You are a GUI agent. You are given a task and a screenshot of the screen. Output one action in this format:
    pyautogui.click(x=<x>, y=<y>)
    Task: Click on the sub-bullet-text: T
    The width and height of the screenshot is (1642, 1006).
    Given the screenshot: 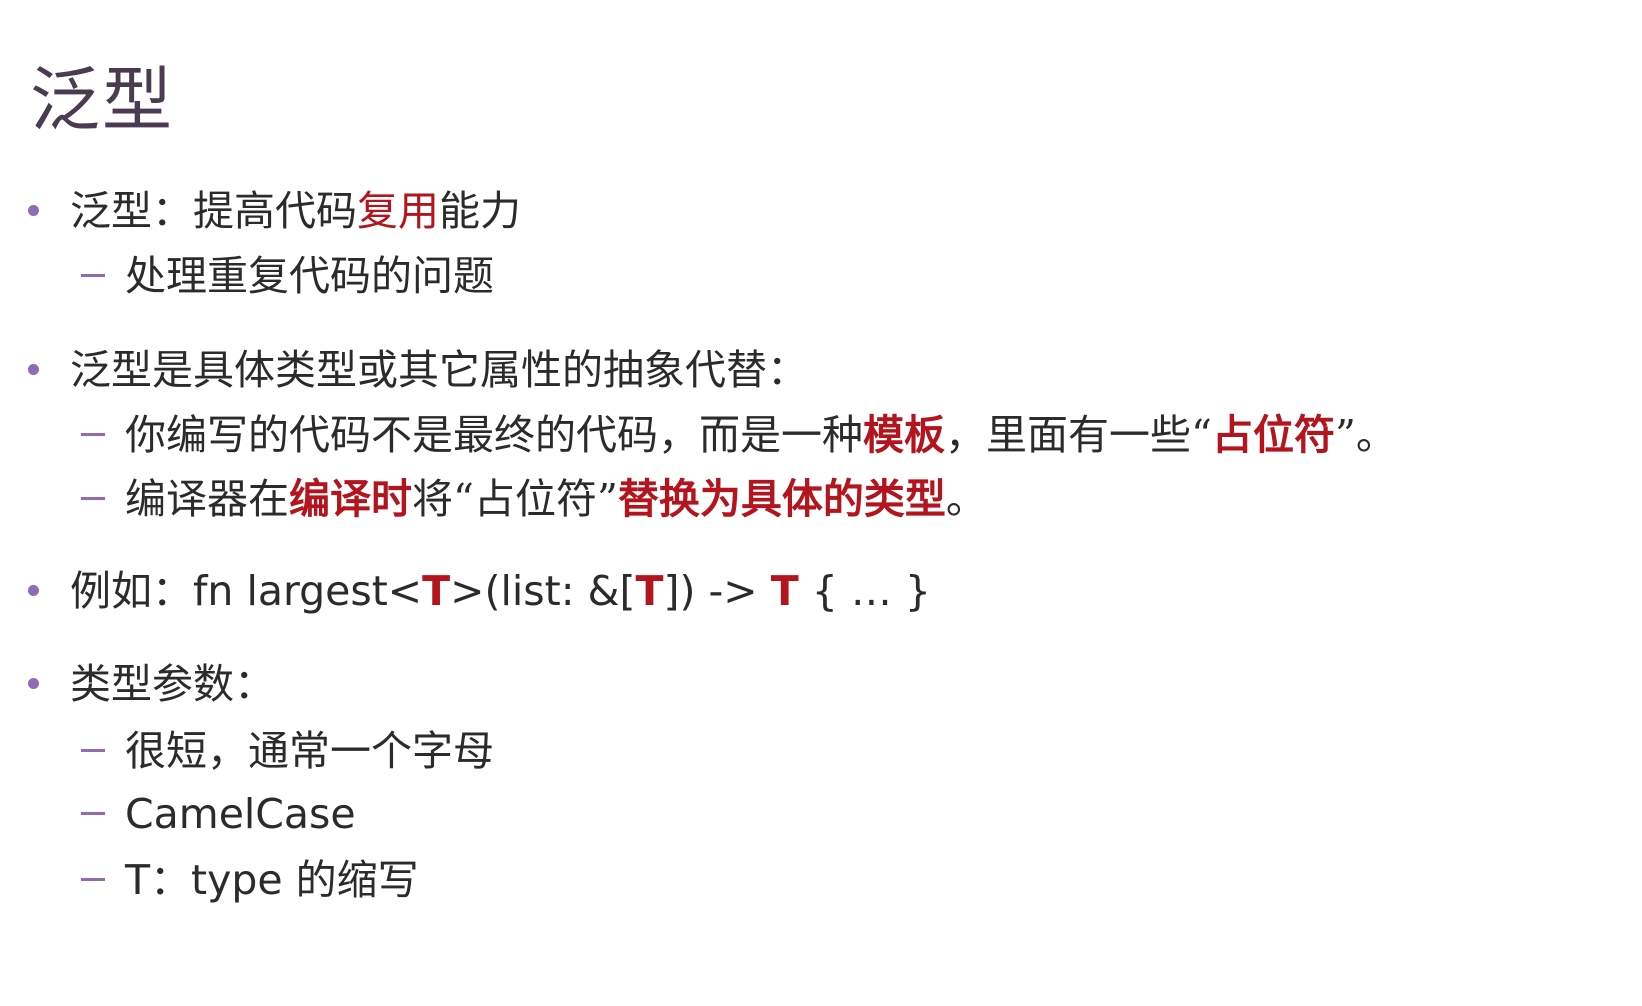 What is the action you would take?
    pyautogui.click(x=138, y=880)
    